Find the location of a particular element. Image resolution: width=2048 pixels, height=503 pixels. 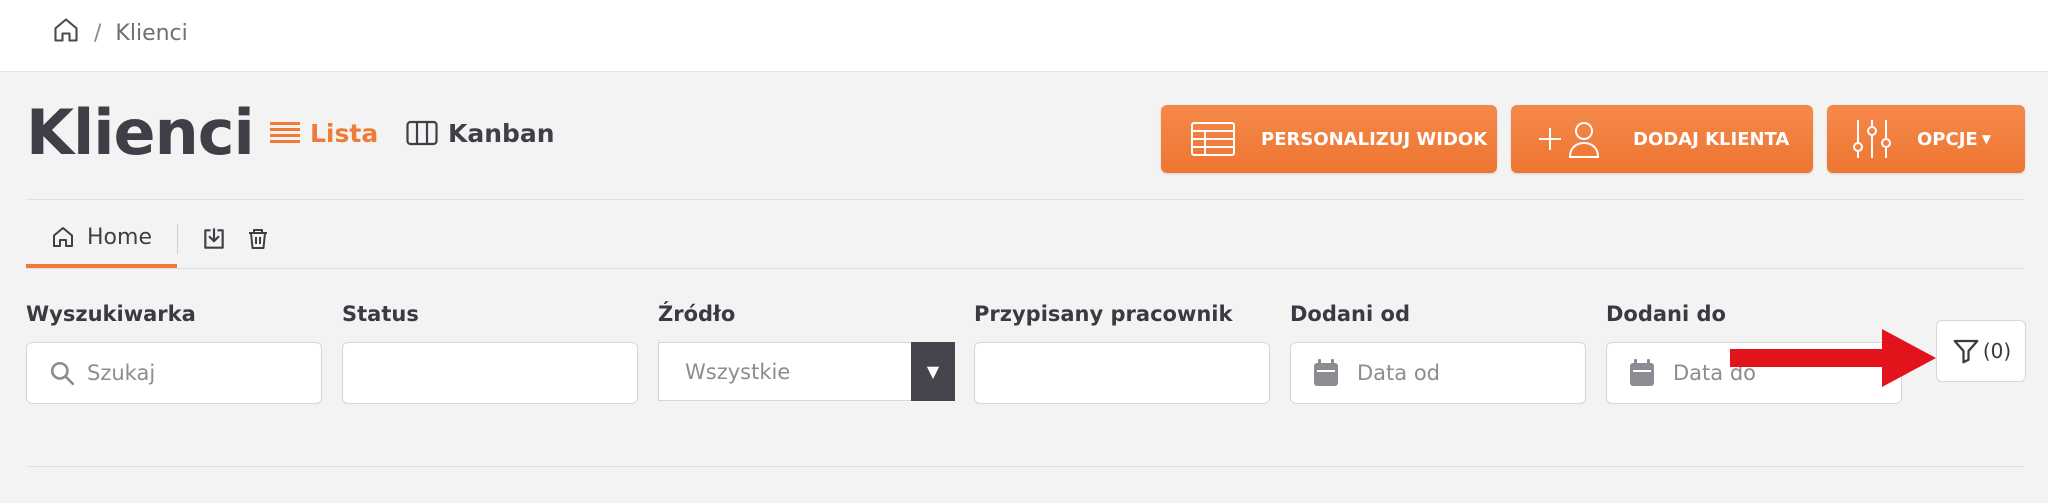

added-from-placeholder: Data od is located at coordinates (1398, 373).